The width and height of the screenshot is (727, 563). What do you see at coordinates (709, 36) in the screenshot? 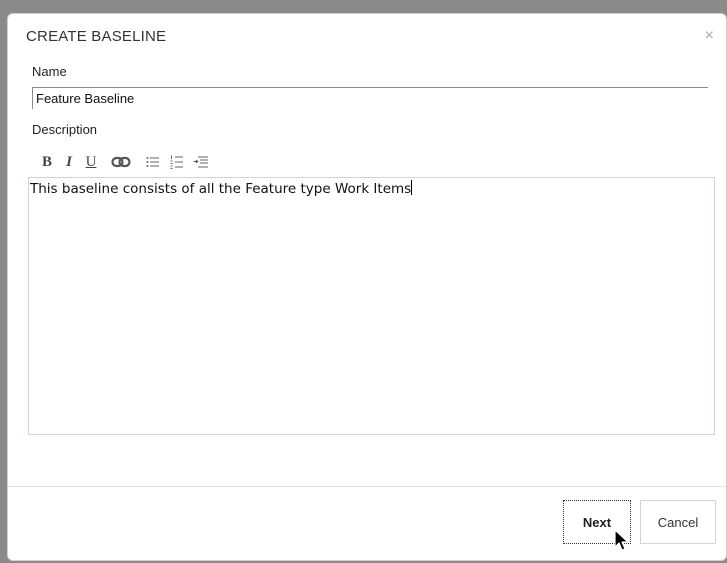
I see `close-icon: ×` at bounding box center [709, 36].